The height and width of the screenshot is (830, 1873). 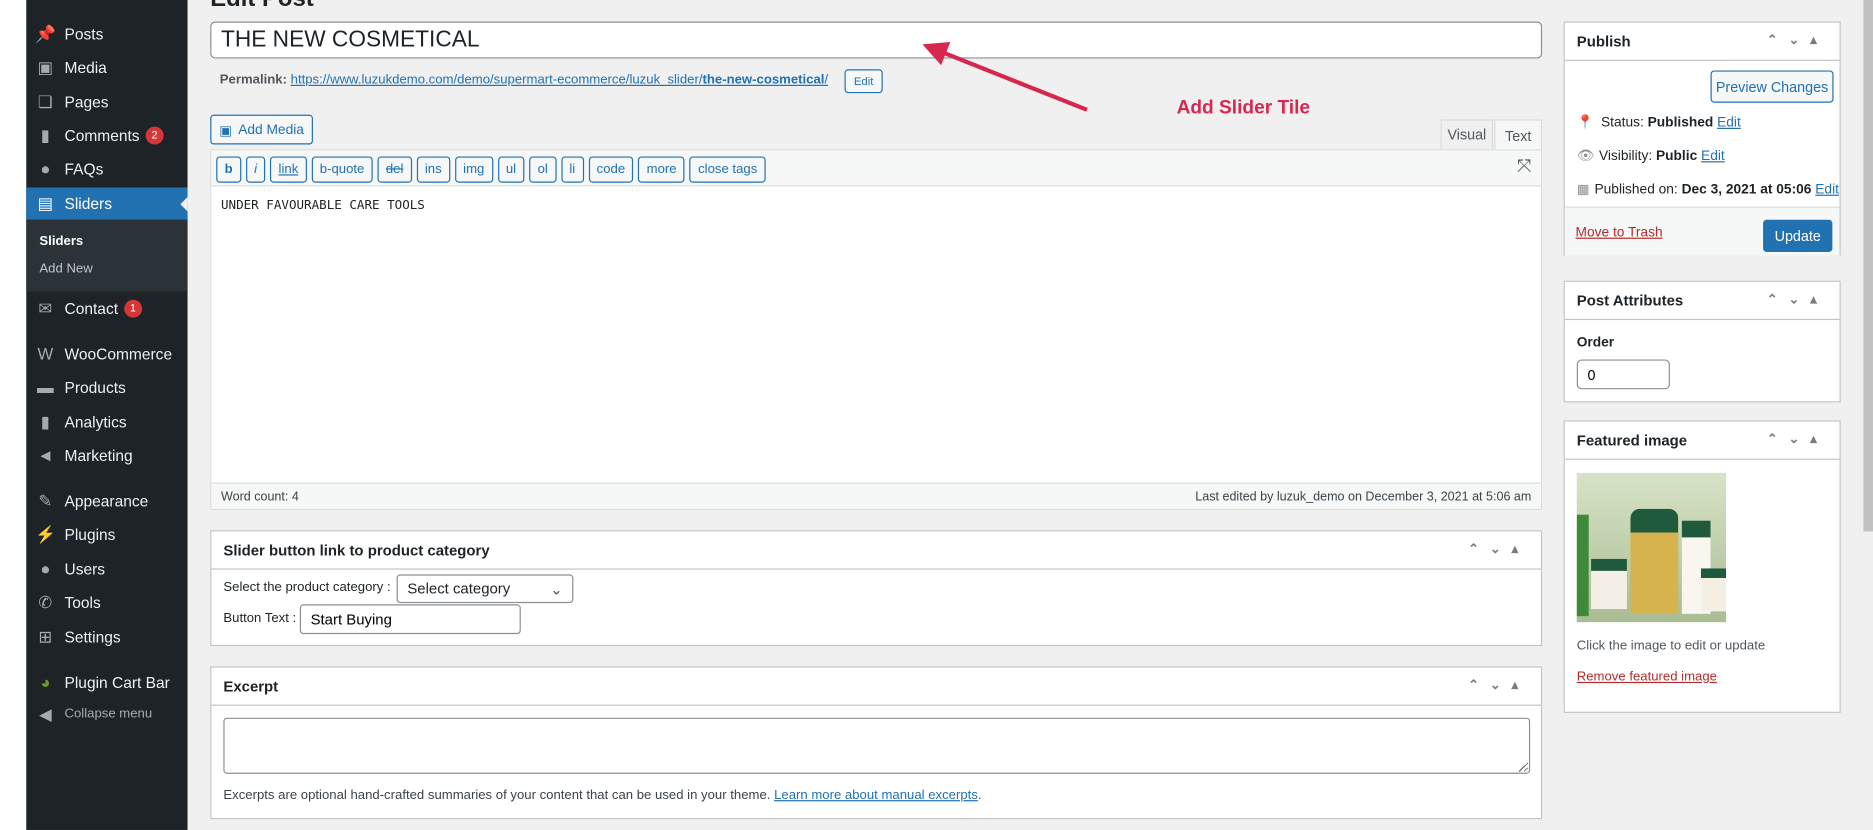 What do you see at coordinates (876, 795) in the screenshot?
I see `excerpt-learn-more-link: Learn more about manual excerpts` at bounding box center [876, 795].